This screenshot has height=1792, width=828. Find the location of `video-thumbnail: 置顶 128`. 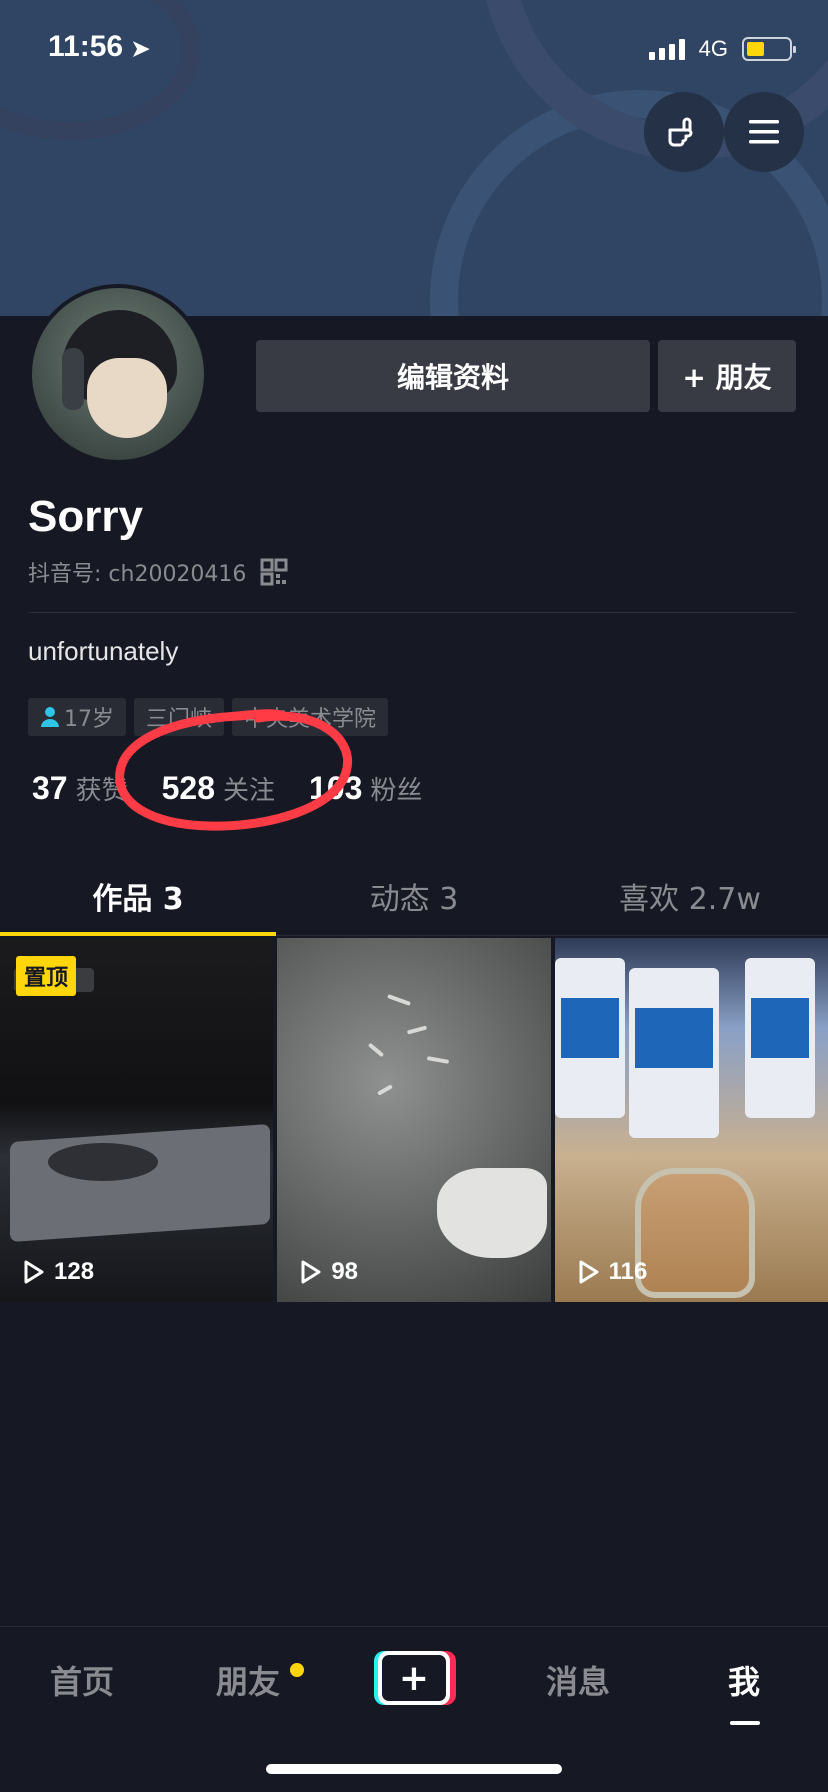

video-thumbnail: 置顶 128 is located at coordinates (137, 1120).